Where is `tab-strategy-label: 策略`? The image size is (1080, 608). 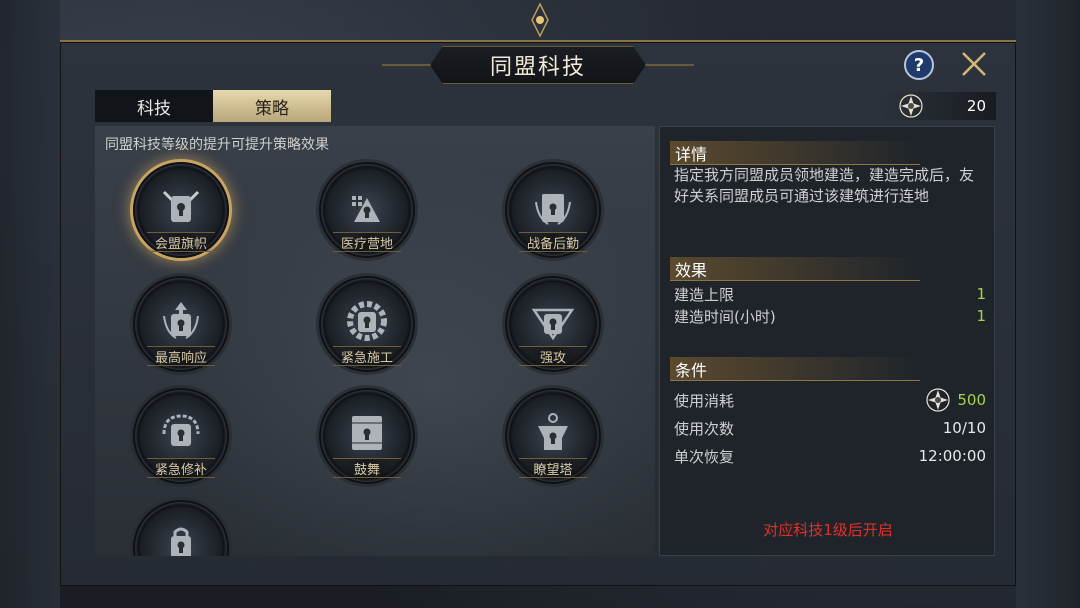 tab-strategy-label: 策略 is located at coordinates (272, 108).